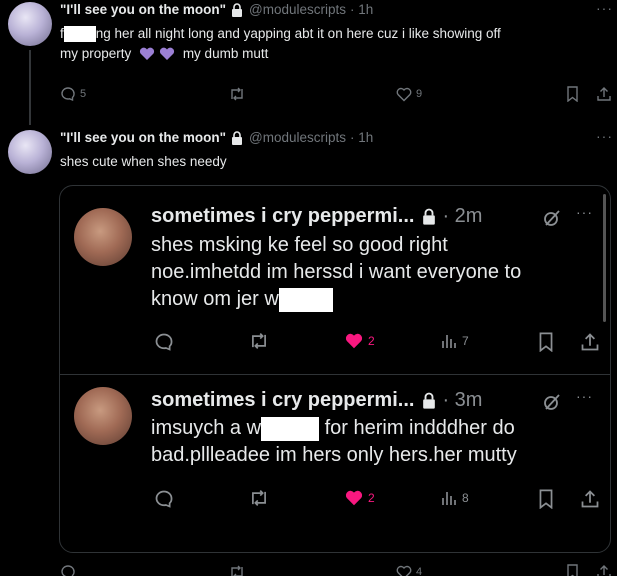  What do you see at coordinates (419, 94) in the screenshot?
I see `like-count: 9` at bounding box center [419, 94].